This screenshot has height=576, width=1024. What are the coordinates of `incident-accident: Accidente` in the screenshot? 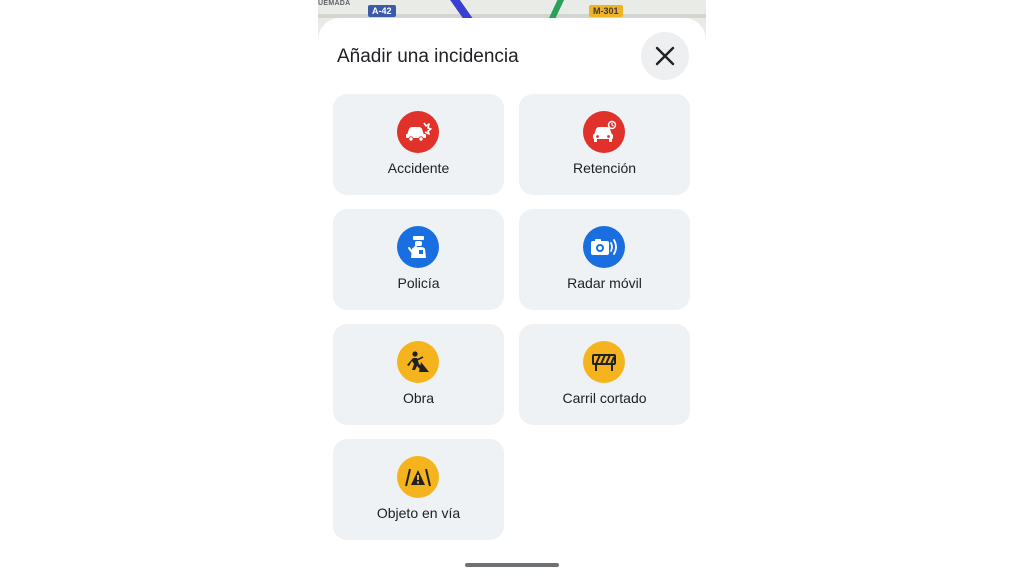 It's located at (418, 144).